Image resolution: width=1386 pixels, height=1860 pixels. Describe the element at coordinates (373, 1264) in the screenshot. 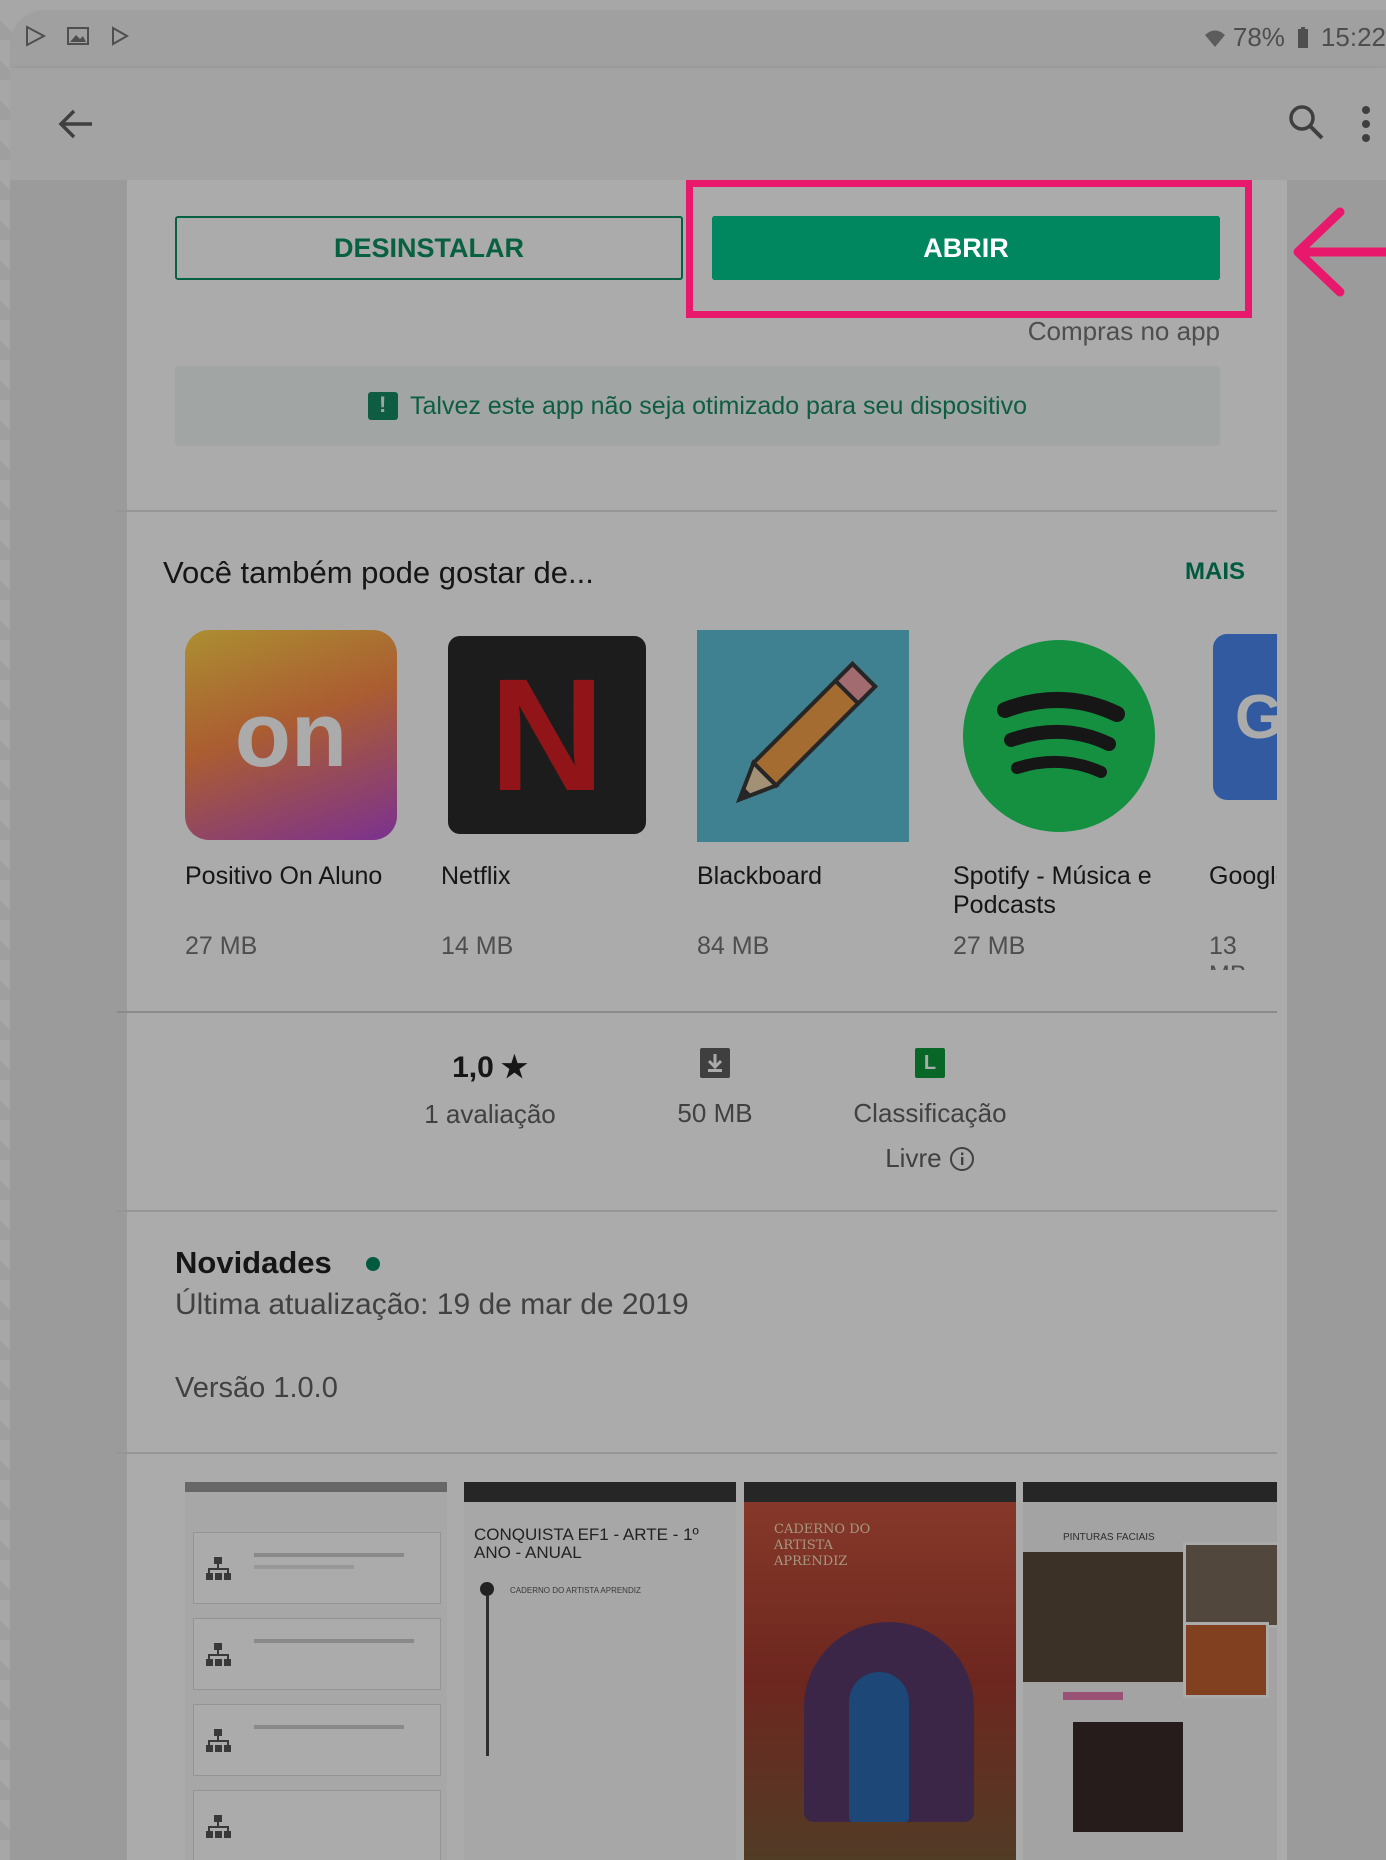

I see `new-indicator-dot` at that location.